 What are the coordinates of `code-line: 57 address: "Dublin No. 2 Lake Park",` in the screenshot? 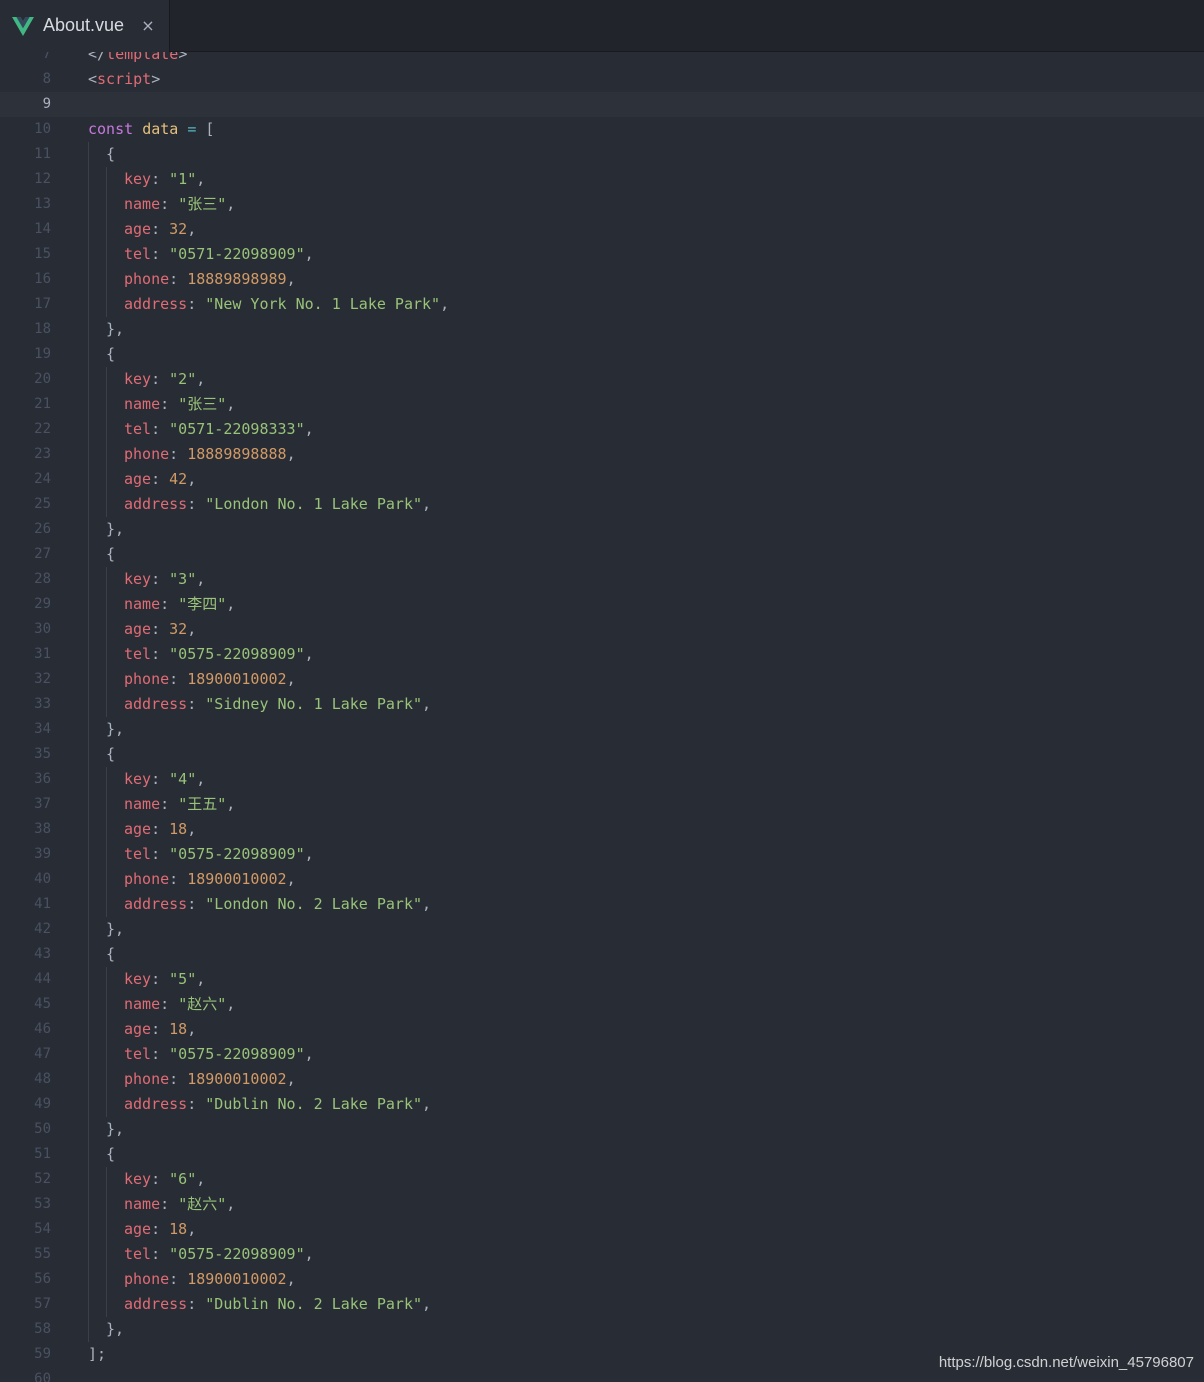 It's located at (602, 1304).